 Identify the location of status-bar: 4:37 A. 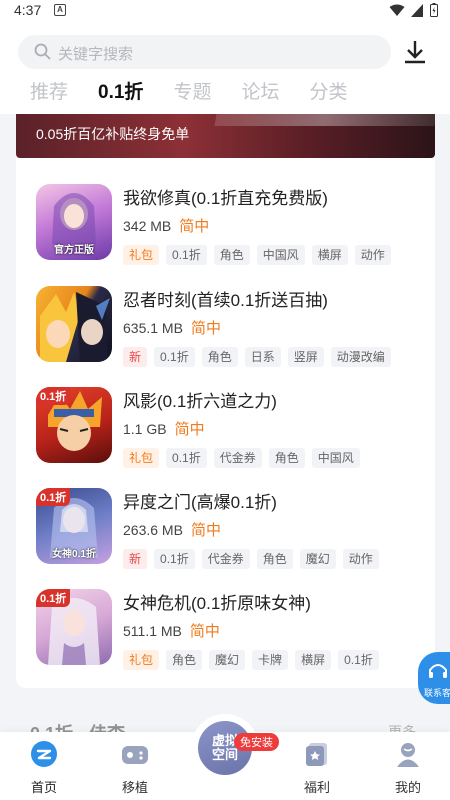
(225, 11).